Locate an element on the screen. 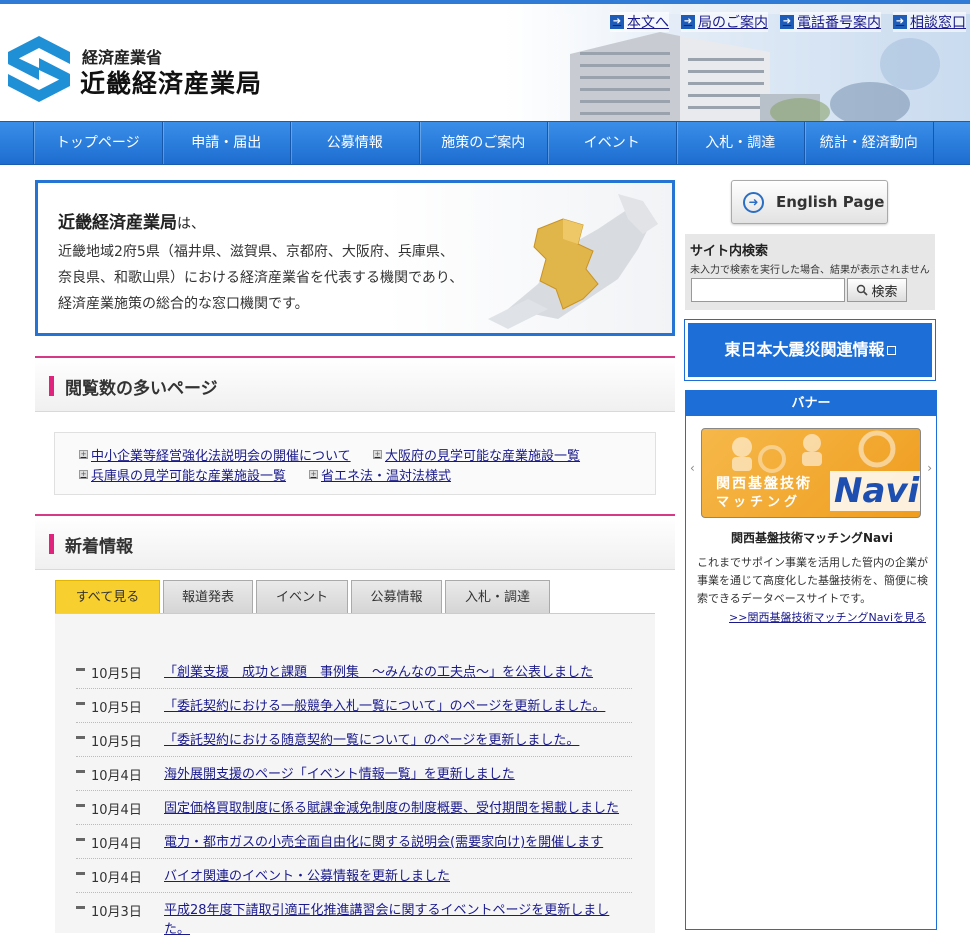 This screenshot has width=970, height=945. popular-section-title: 閲覧数の多いページ is located at coordinates (141, 389).